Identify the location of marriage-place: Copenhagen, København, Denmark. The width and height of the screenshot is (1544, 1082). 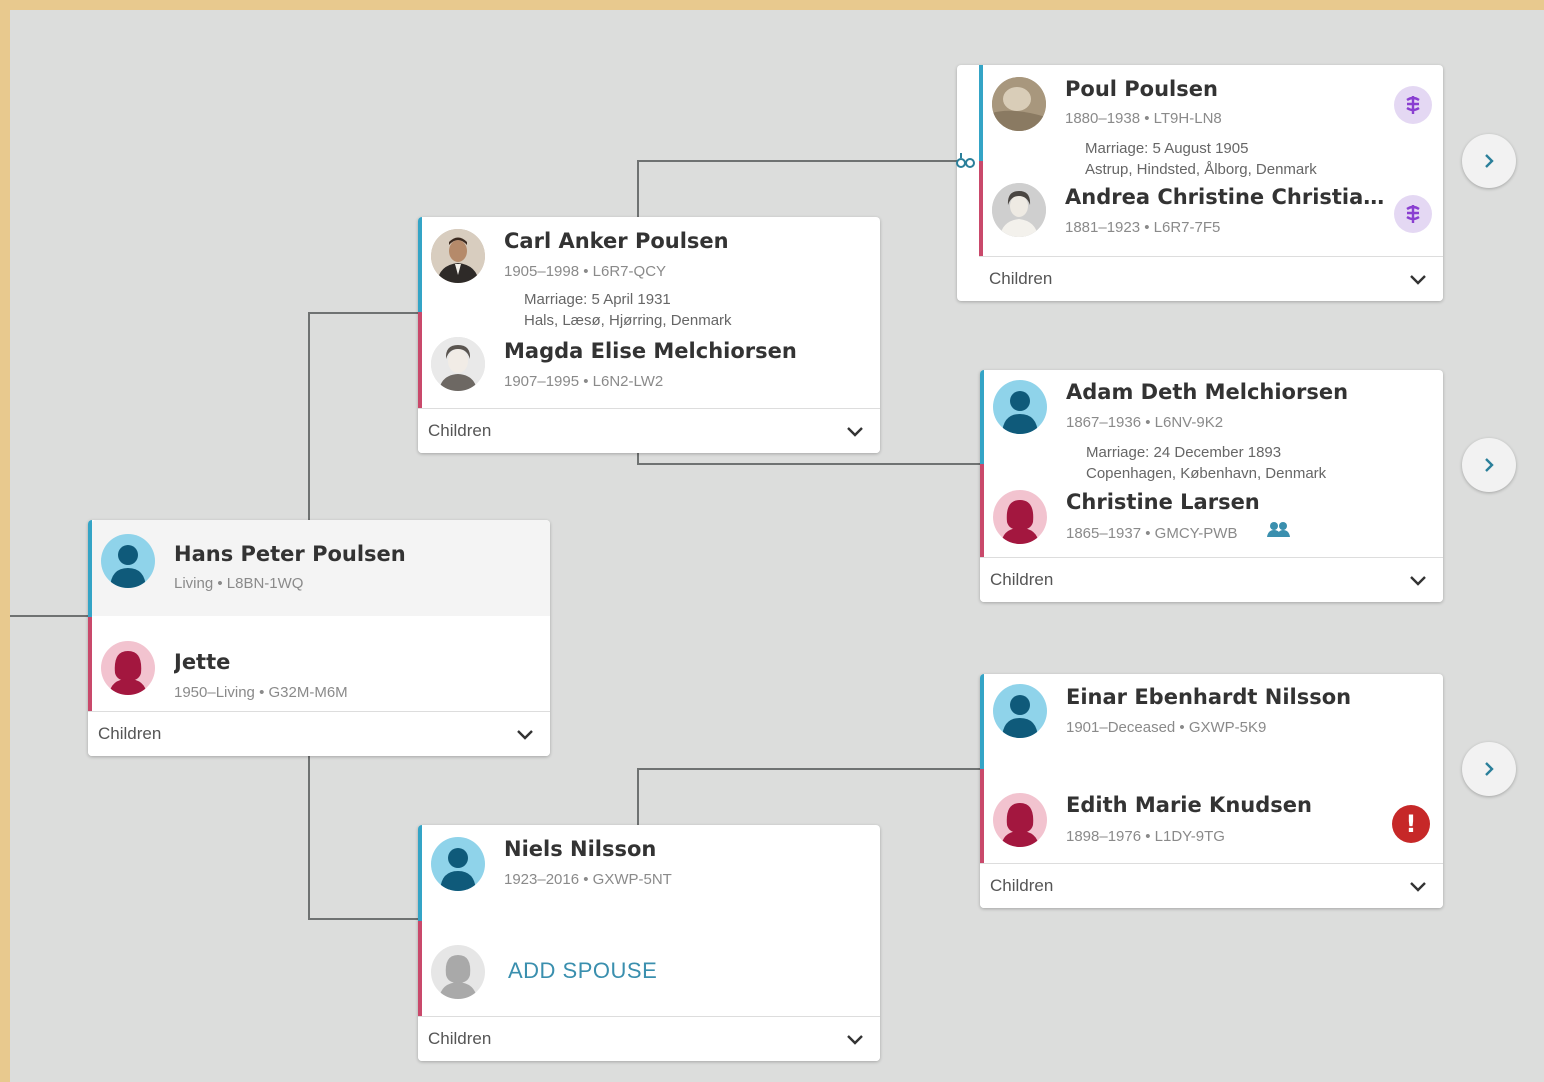
(1206, 473).